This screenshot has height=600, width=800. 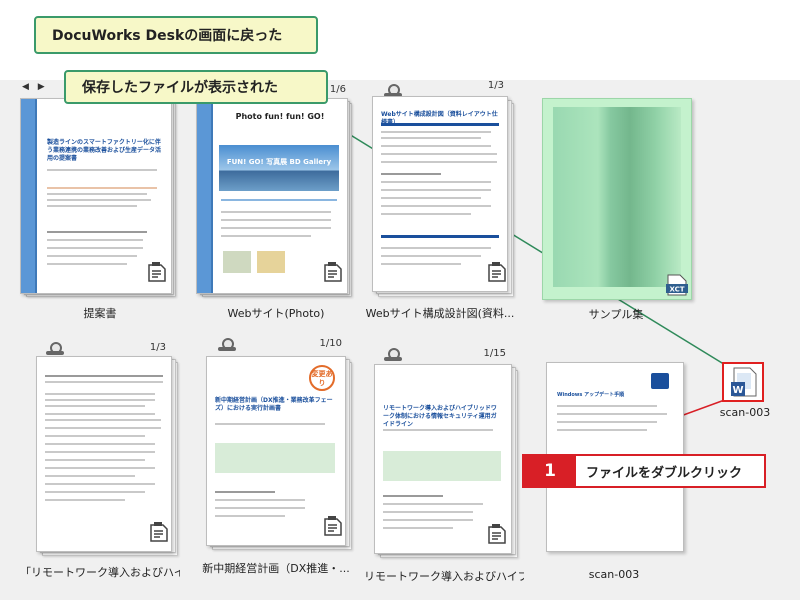 What do you see at coordinates (280, 116) in the screenshot?
I see `doc-heading: Photo fun! fun! GO!` at bounding box center [280, 116].